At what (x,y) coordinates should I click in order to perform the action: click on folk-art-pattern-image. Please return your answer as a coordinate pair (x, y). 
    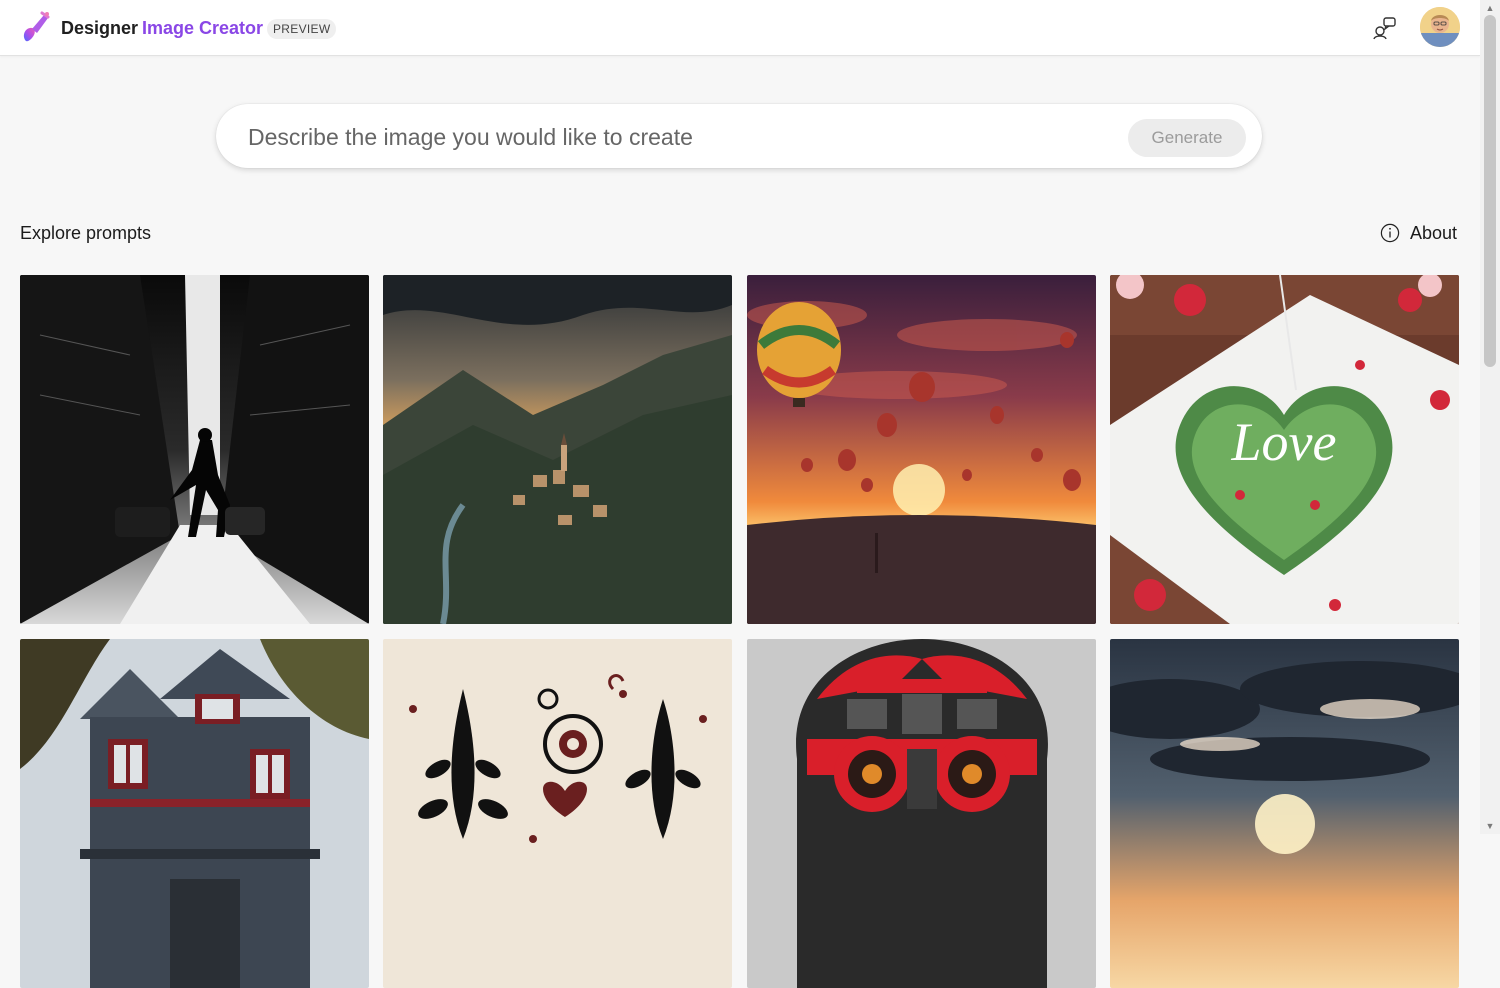
    Looking at the image, I should click on (557, 813).